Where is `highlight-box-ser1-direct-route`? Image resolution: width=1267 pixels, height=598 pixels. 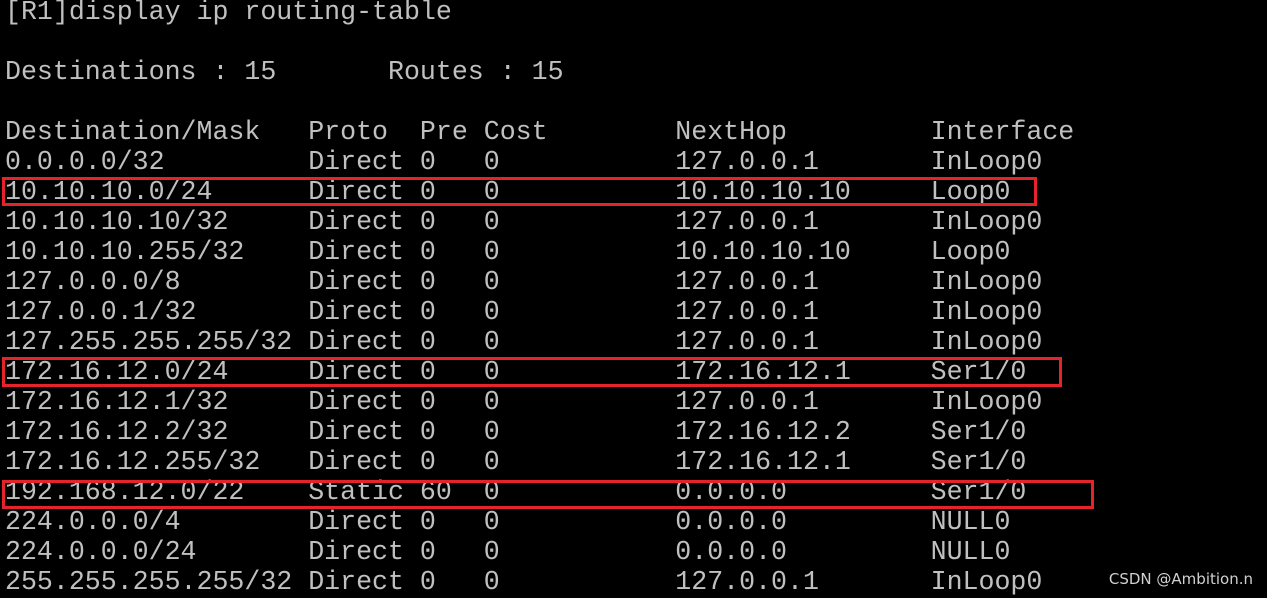
highlight-box-ser1-direct-route is located at coordinates (532, 372).